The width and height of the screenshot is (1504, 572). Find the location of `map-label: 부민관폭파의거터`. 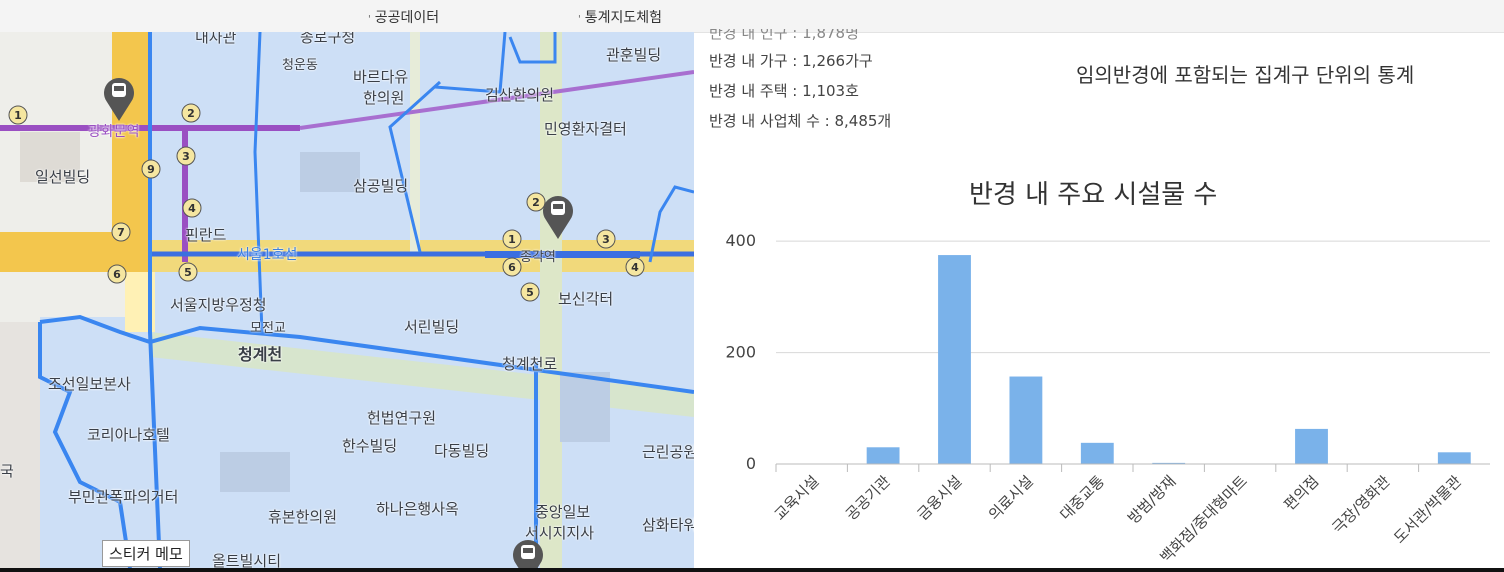

map-label: 부민관폭파의거터 is located at coordinates (123, 497).